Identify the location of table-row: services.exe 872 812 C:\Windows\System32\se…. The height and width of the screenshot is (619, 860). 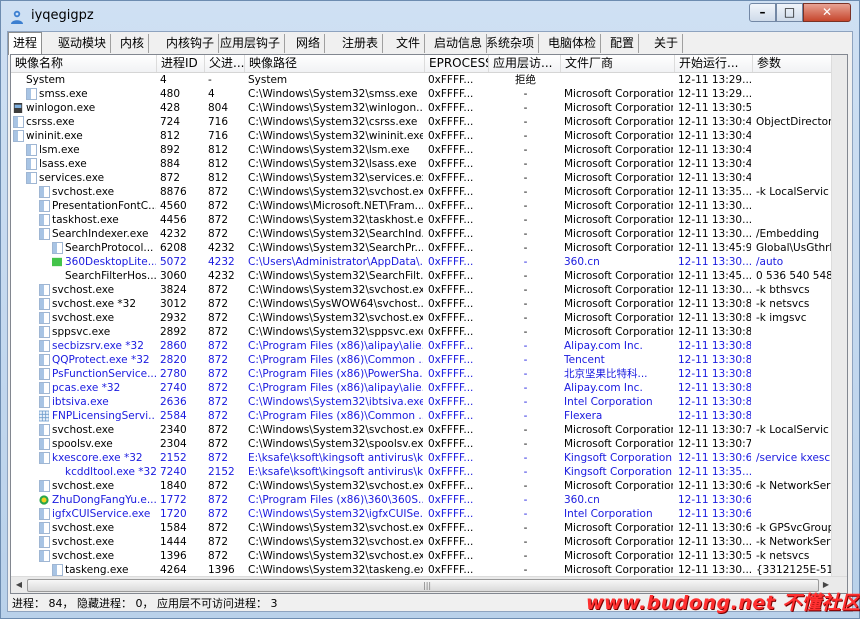
(429, 178).